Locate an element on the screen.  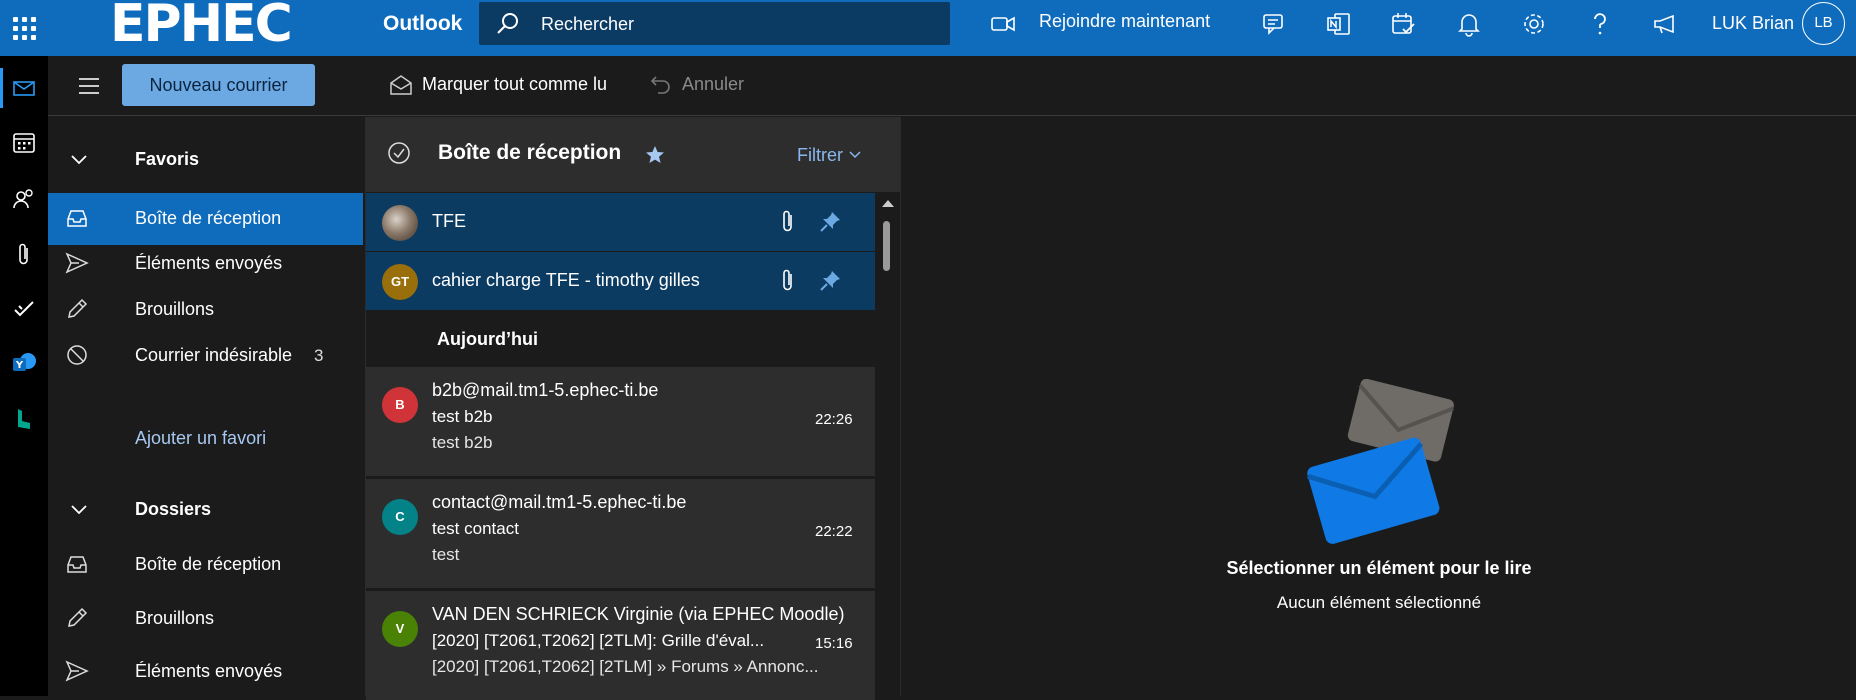
message-time: 22:22 is located at coordinates (834, 531).